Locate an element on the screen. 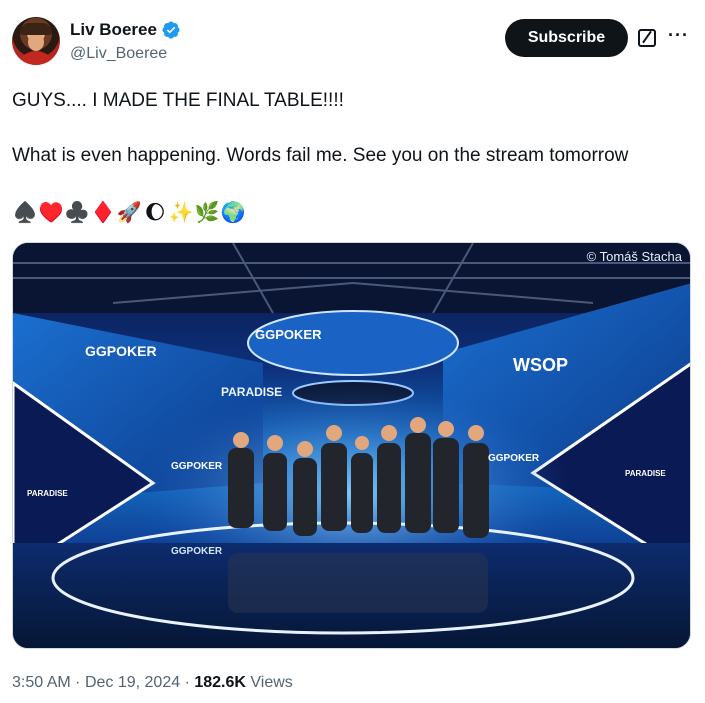  globe-emoji: 🌍 is located at coordinates (233, 212).